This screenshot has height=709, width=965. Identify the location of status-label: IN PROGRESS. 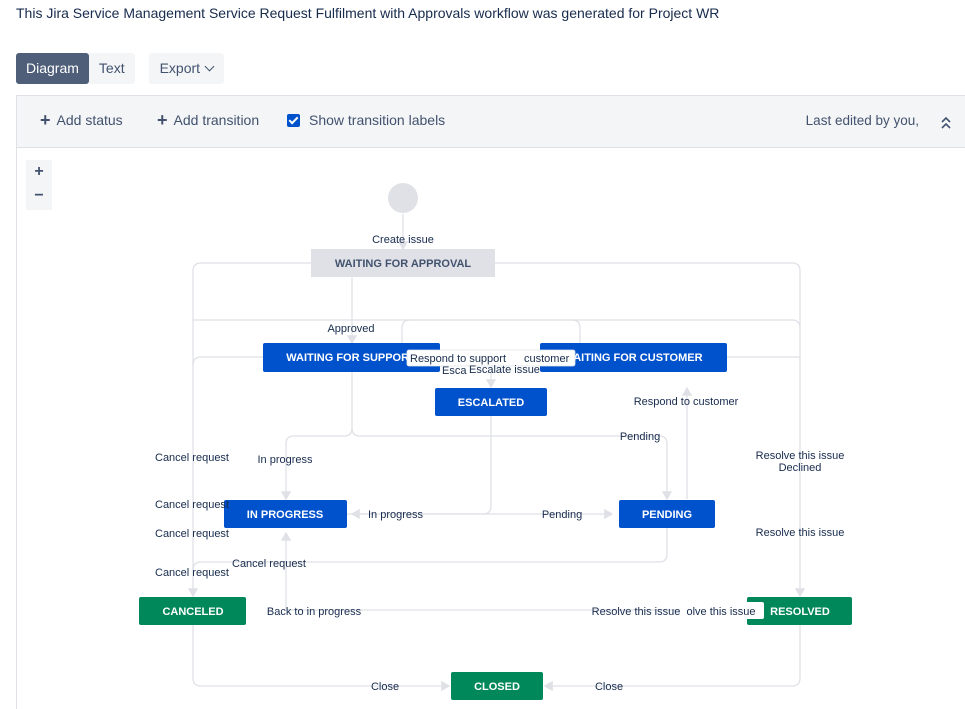
(285, 515).